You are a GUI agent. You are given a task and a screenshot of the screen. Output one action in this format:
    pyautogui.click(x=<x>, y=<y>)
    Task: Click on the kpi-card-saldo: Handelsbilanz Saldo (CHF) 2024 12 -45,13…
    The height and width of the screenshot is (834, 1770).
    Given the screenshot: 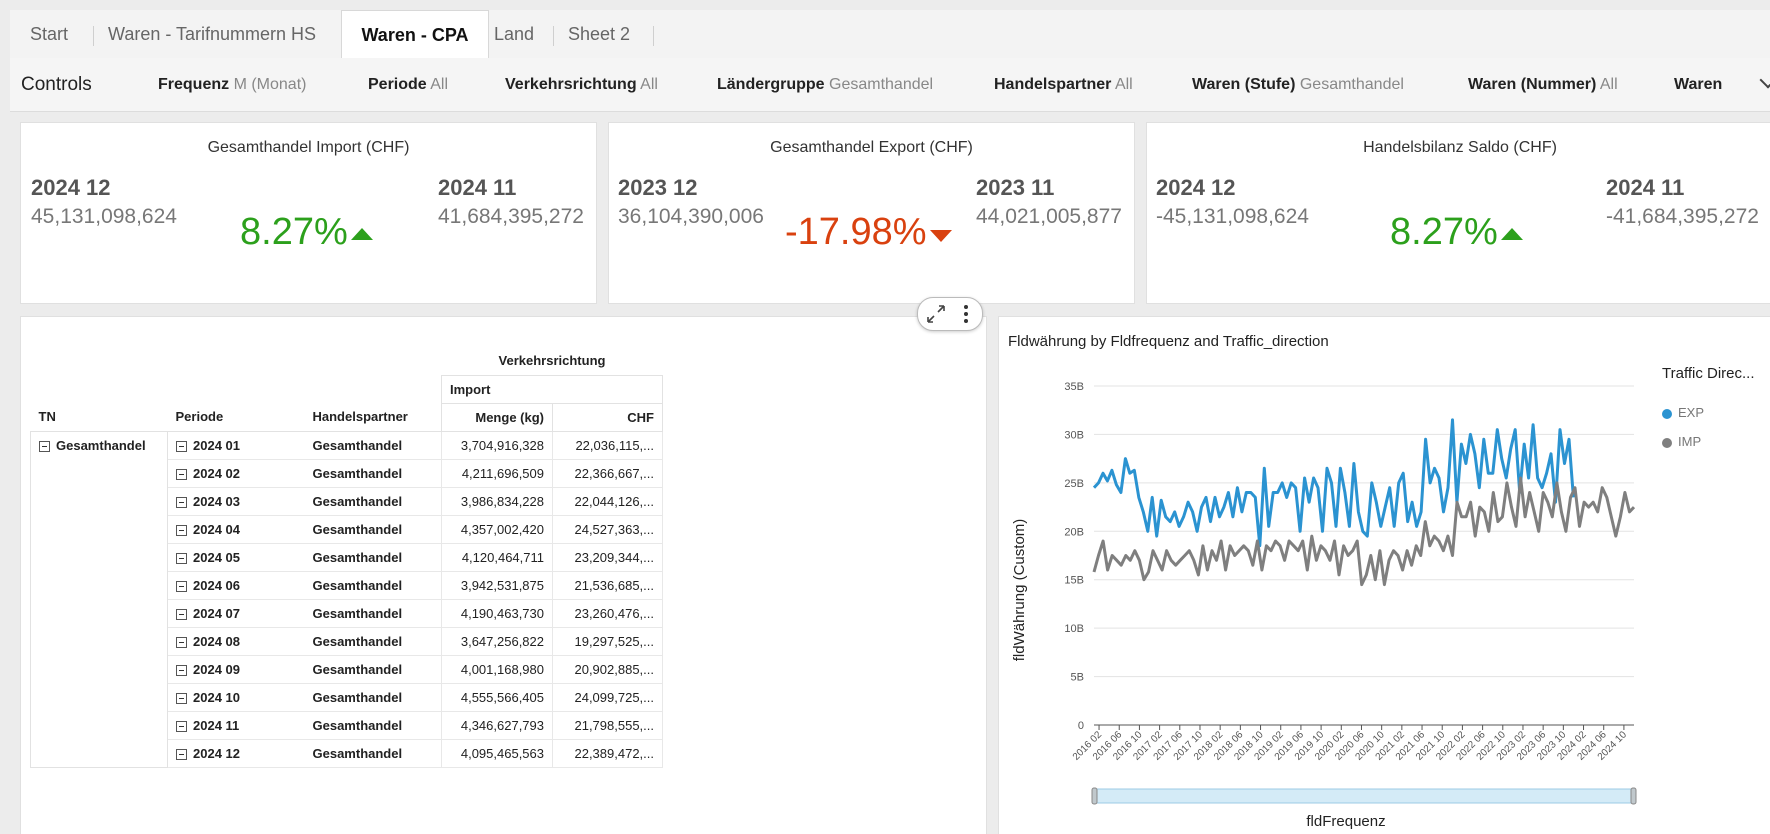 What is the action you would take?
    pyautogui.click(x=1458, y=213)
    